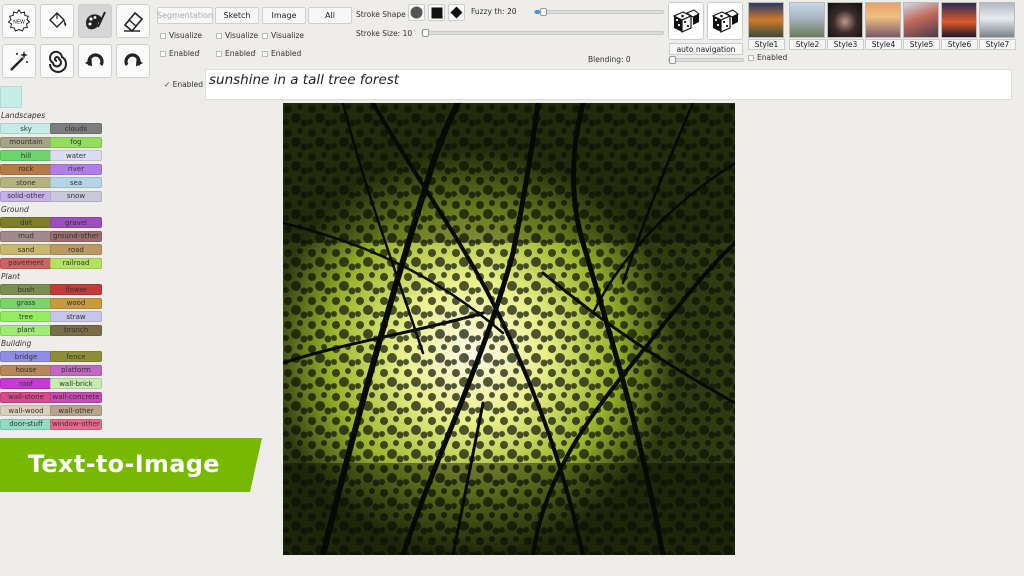 This screenshot has height=576, width=1024. What do you see at coordinates (76, 222) in the screenshot?
I see `label-gravel-button: gravel` at bounding box center [76, 222].